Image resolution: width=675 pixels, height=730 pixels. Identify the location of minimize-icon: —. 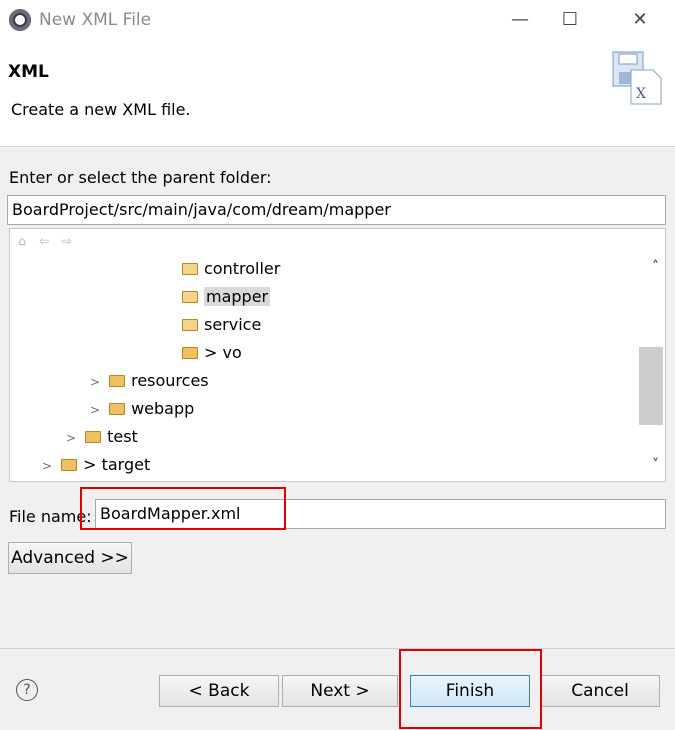
(520, 20).